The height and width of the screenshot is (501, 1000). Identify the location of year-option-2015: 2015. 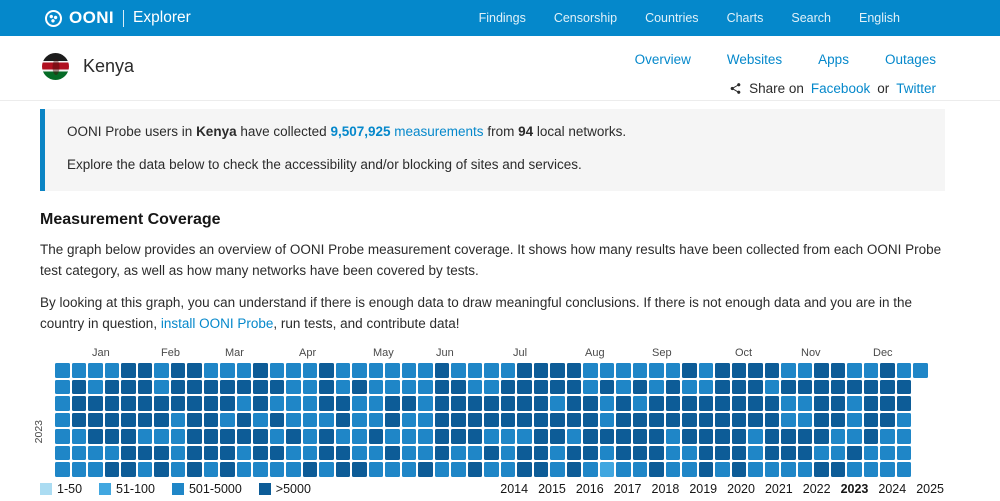
(552, 489).